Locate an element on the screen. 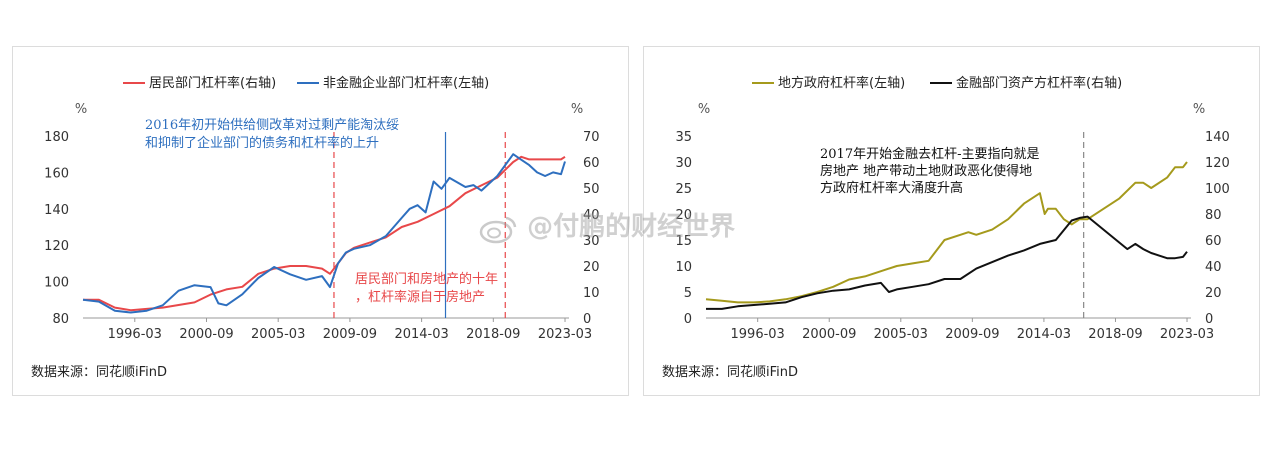 This screenshot has height=452, width=1273. left-tick-label: 120 is located at coordinates (56, 246).